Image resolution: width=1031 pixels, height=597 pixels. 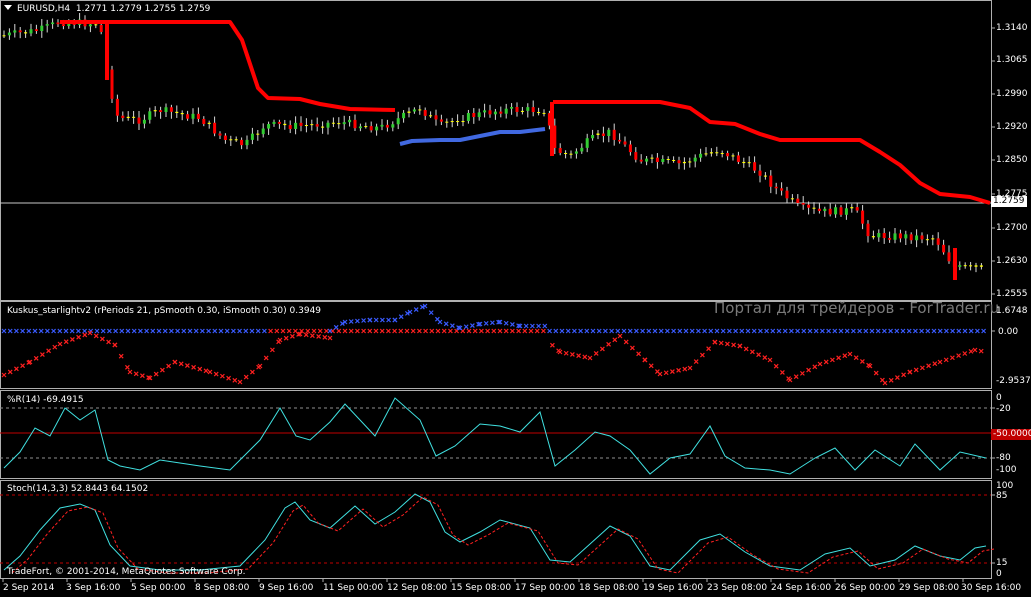 I want to click on stoch-main-line, so click(x=495, y=532).